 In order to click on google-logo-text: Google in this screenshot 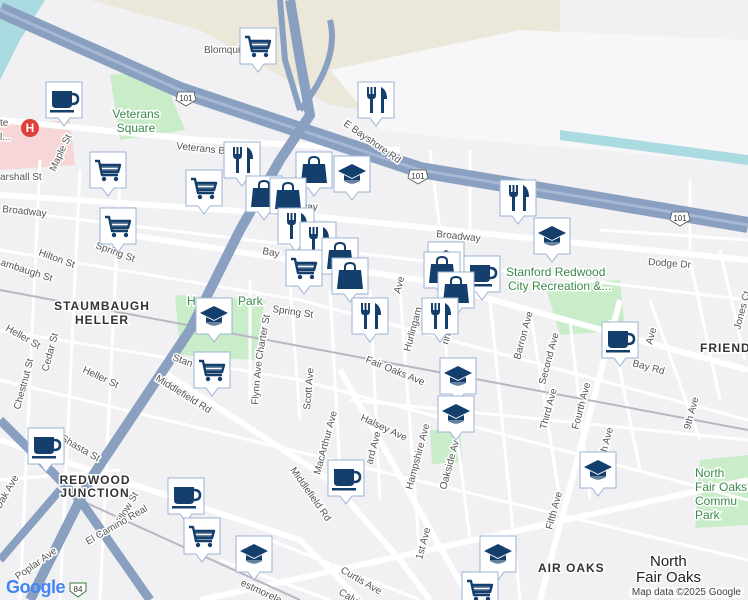, I will do `click(36, 587)`.